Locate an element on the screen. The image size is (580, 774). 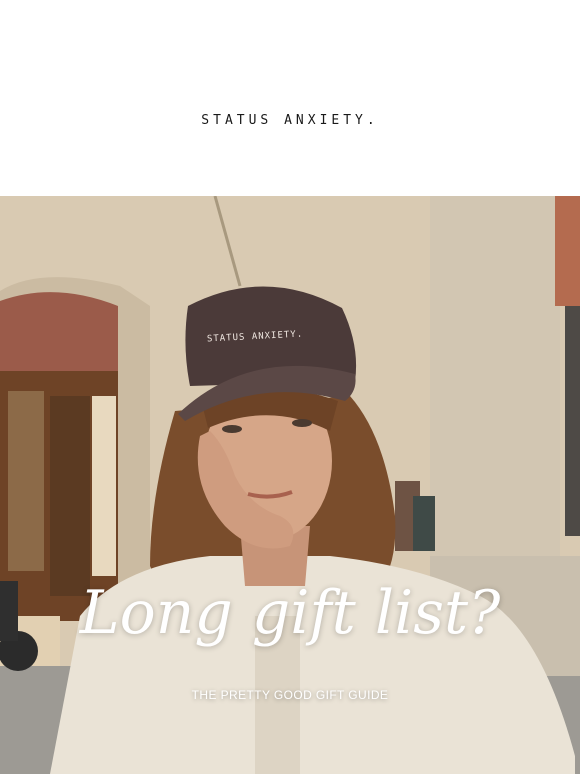
hero-headline: Long gift list? is located at coordinates (290, 613).